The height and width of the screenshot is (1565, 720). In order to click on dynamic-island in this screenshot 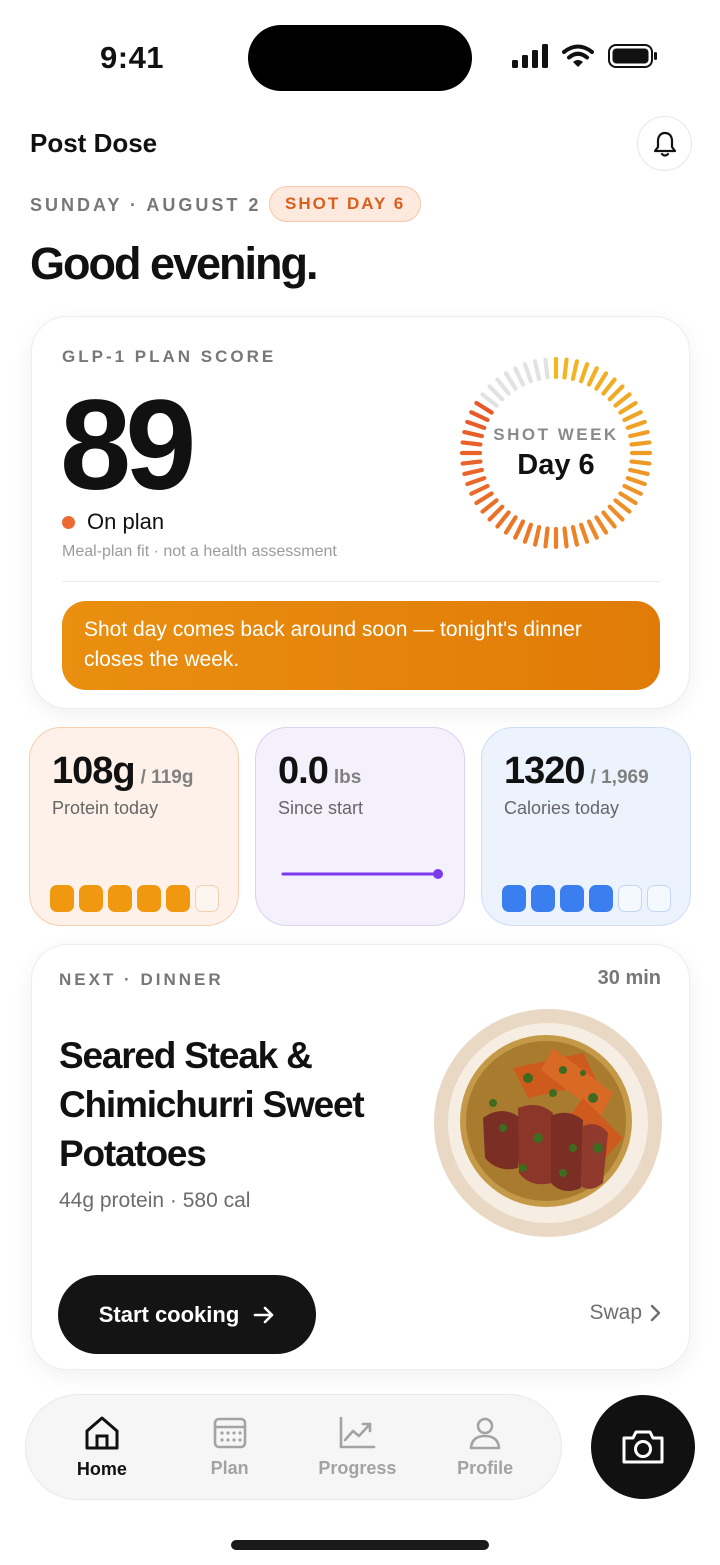, I will do `click(360, 58)`.